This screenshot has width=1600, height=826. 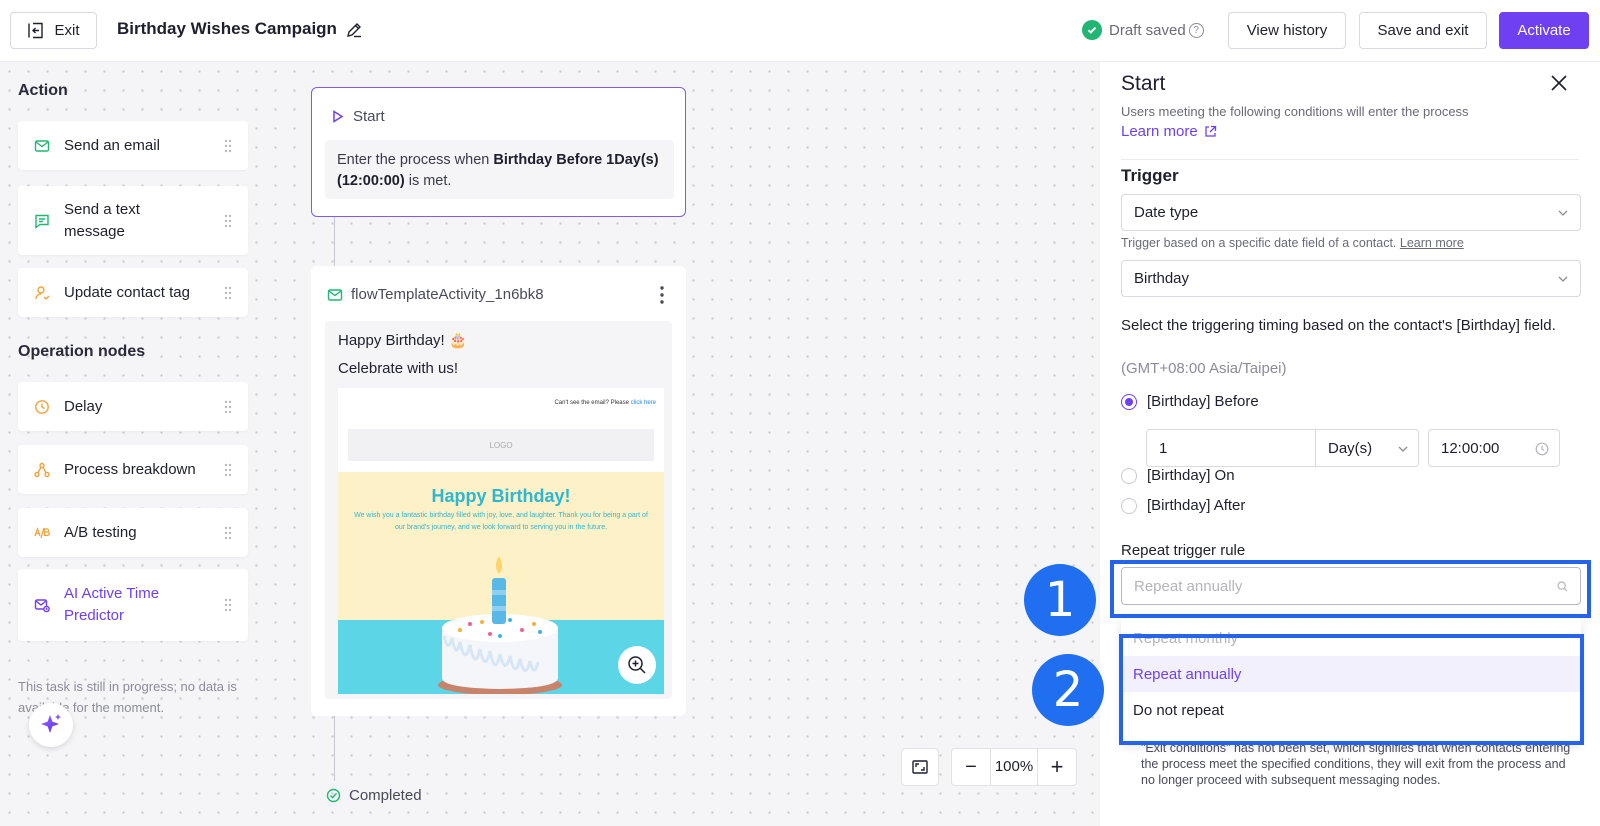 What do you see at coordinates (1159, 131) in the screenshot?
I see `learn-more-label: Learn more` at bounding box center [1159, 131].